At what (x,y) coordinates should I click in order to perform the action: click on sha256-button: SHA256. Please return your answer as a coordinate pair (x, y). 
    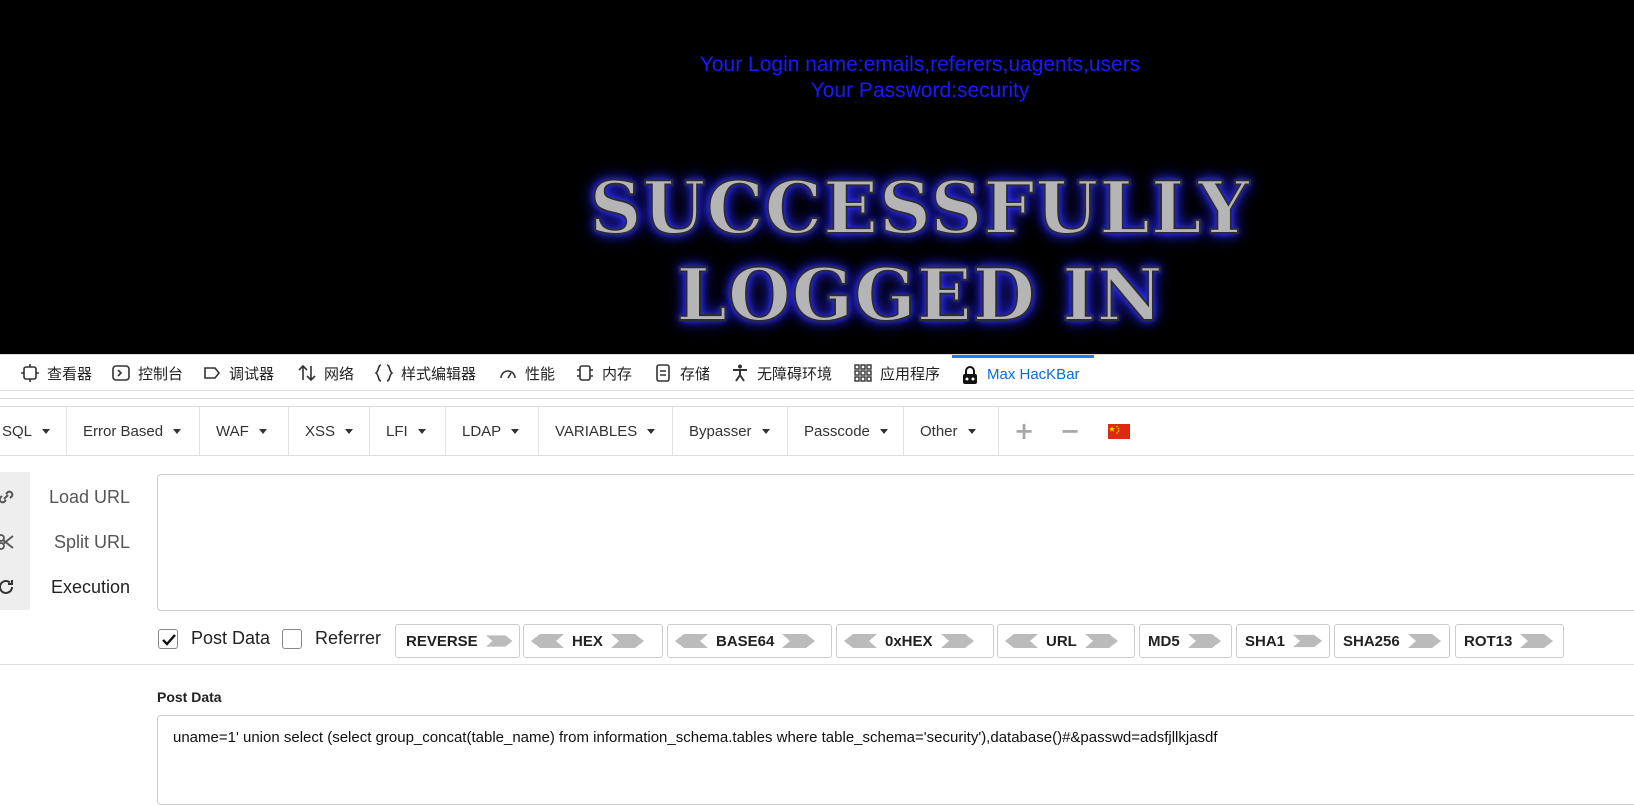
    Looking at the image, I should click on (1392, 641).